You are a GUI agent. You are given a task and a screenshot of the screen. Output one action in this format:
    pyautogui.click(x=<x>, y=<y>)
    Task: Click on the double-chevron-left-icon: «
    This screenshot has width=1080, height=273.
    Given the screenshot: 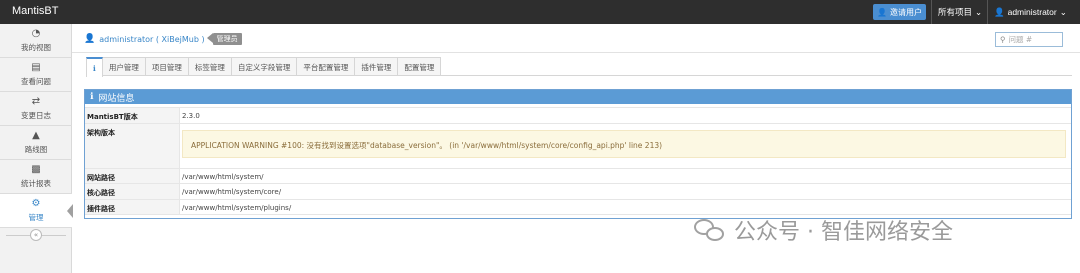 What is the action you would take?
    pyautogui.click(x=36, y=235)
    